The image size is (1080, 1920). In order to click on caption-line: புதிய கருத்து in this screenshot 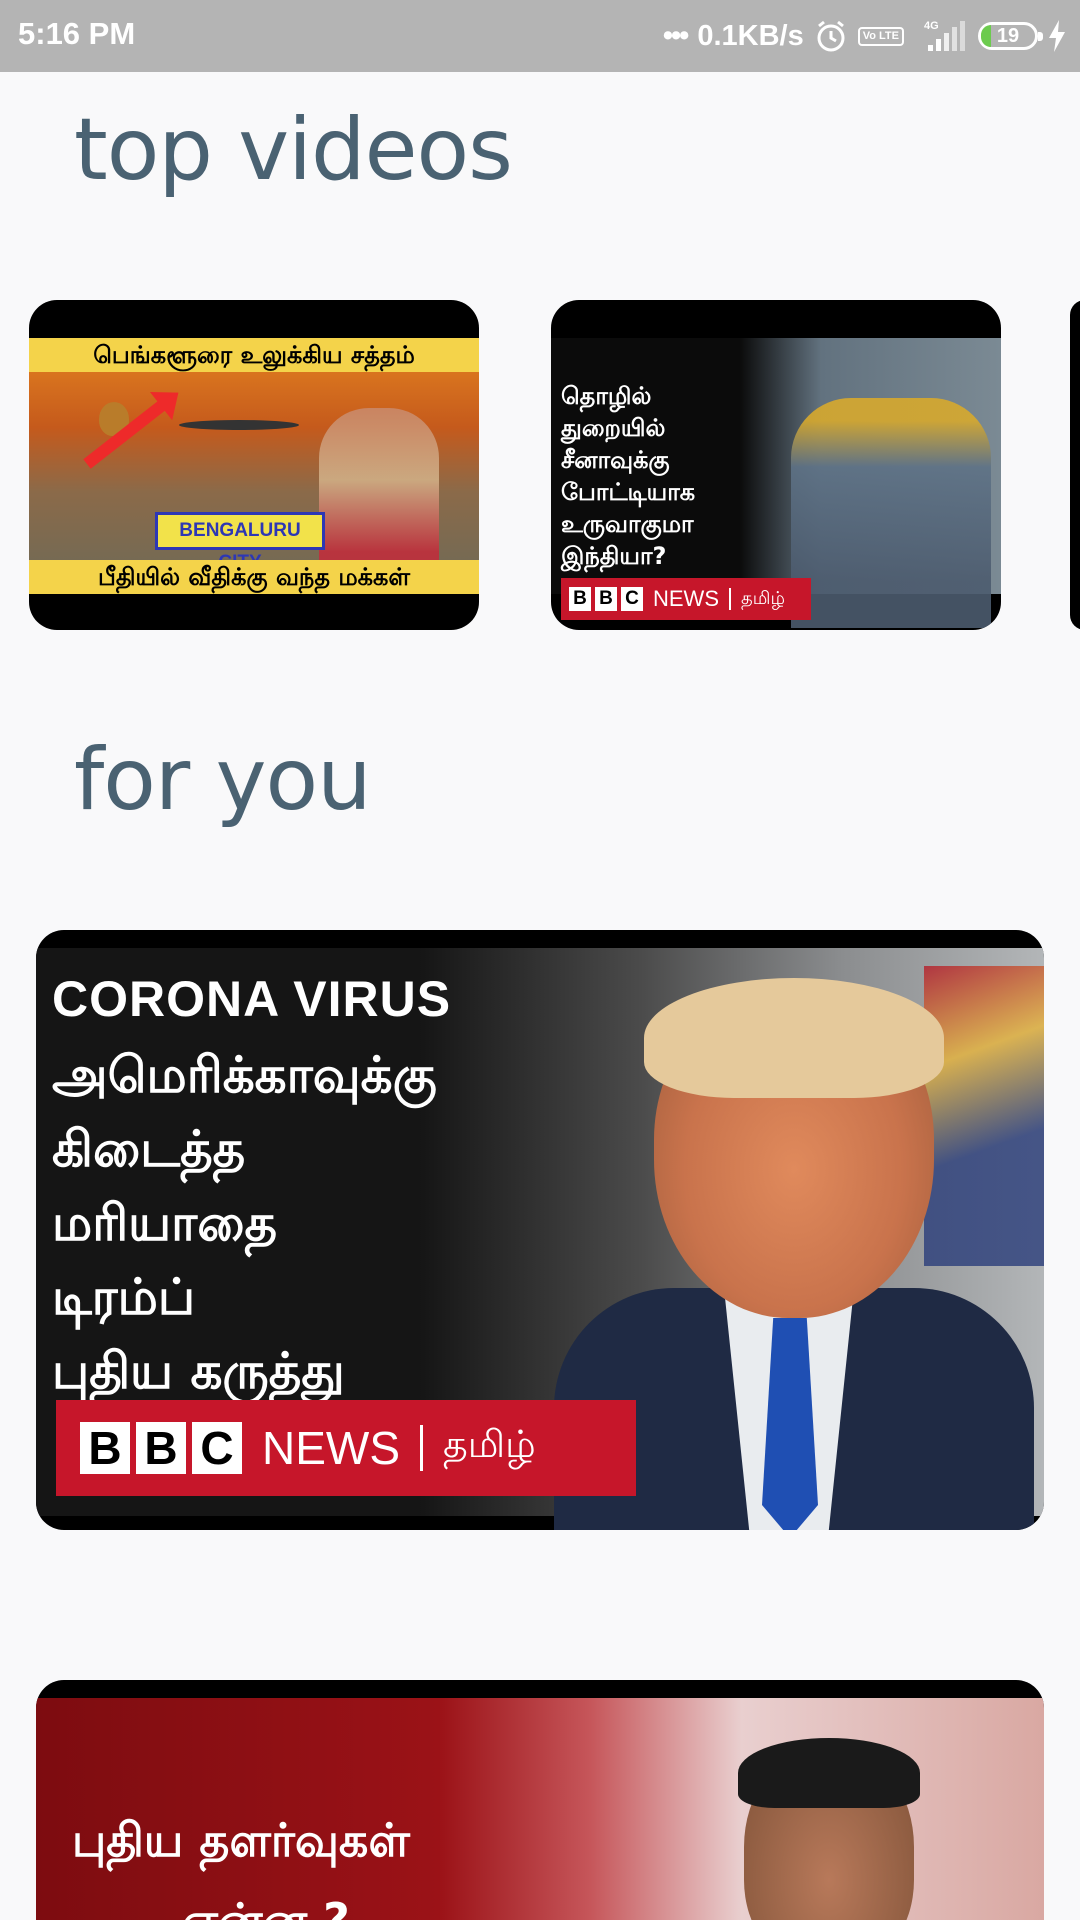, I will do `click(198, 1371)`.